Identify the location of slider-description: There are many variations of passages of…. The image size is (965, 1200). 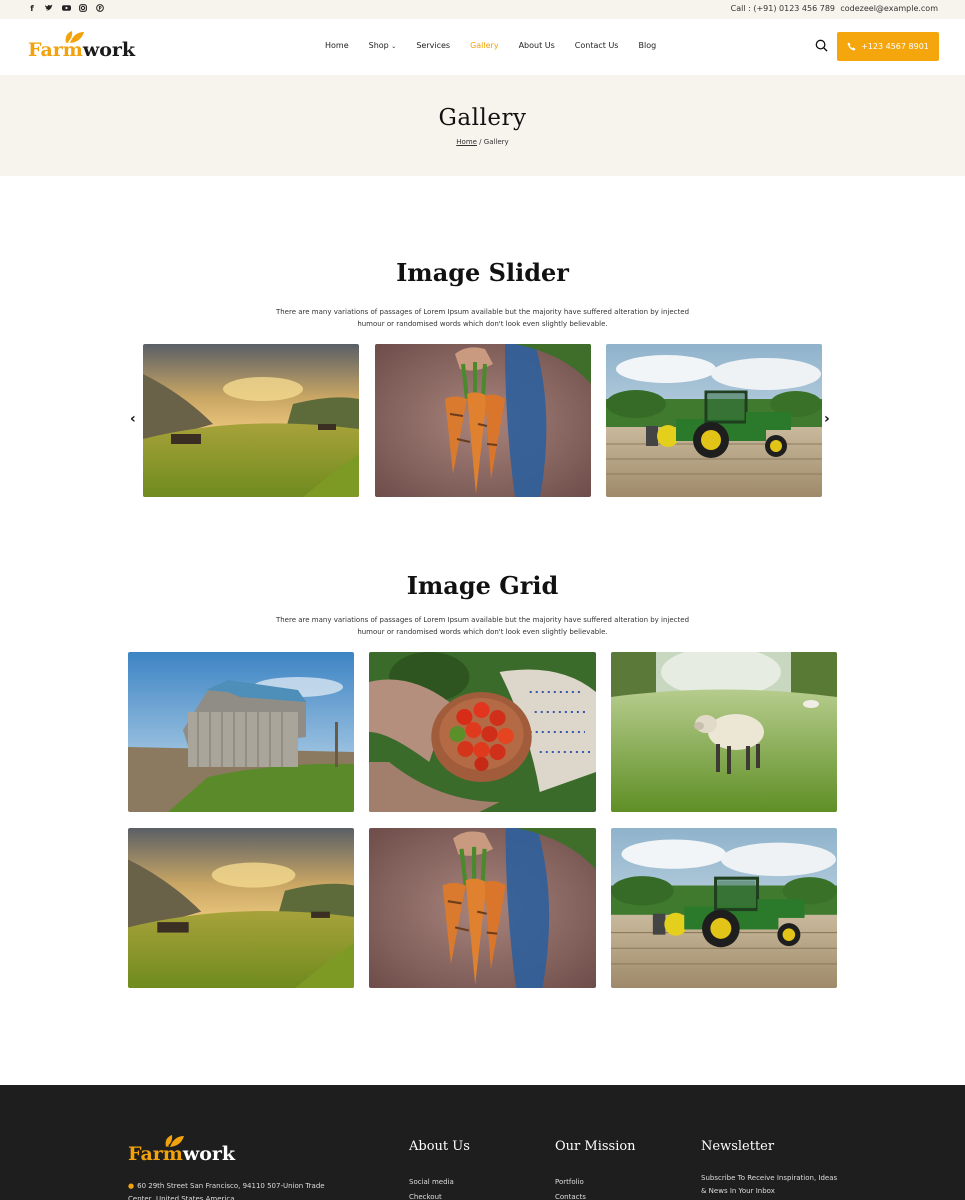
(482, 318).